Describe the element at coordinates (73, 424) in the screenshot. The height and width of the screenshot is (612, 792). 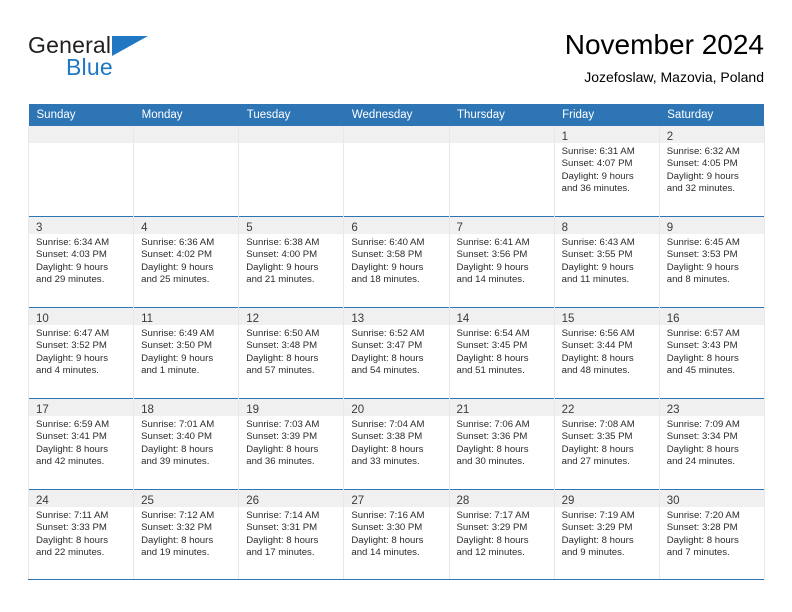
I see `sunrise-time: Sunrise: 6:59 AM` at that location.